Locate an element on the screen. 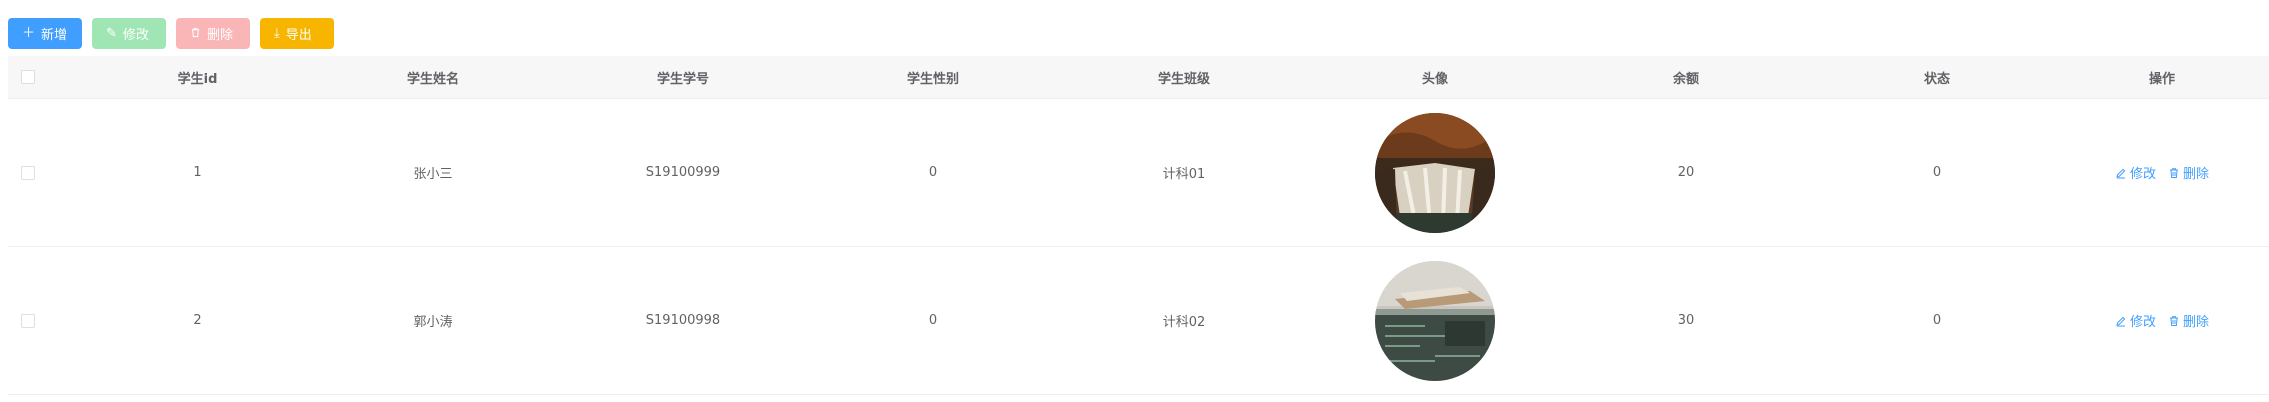 The image size is (2269, 402). header-avatar: 头像 is located at coordinates (1434, 79).